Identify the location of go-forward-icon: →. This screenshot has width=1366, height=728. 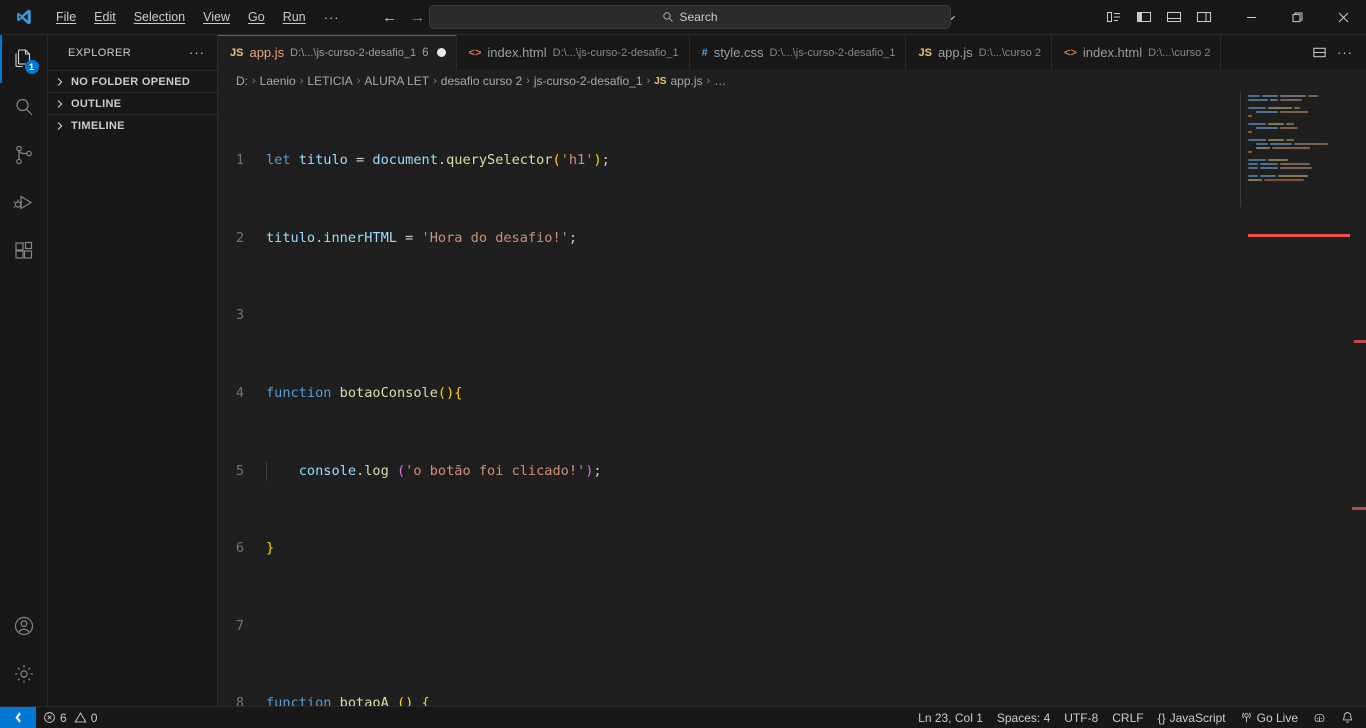
(418, 17).